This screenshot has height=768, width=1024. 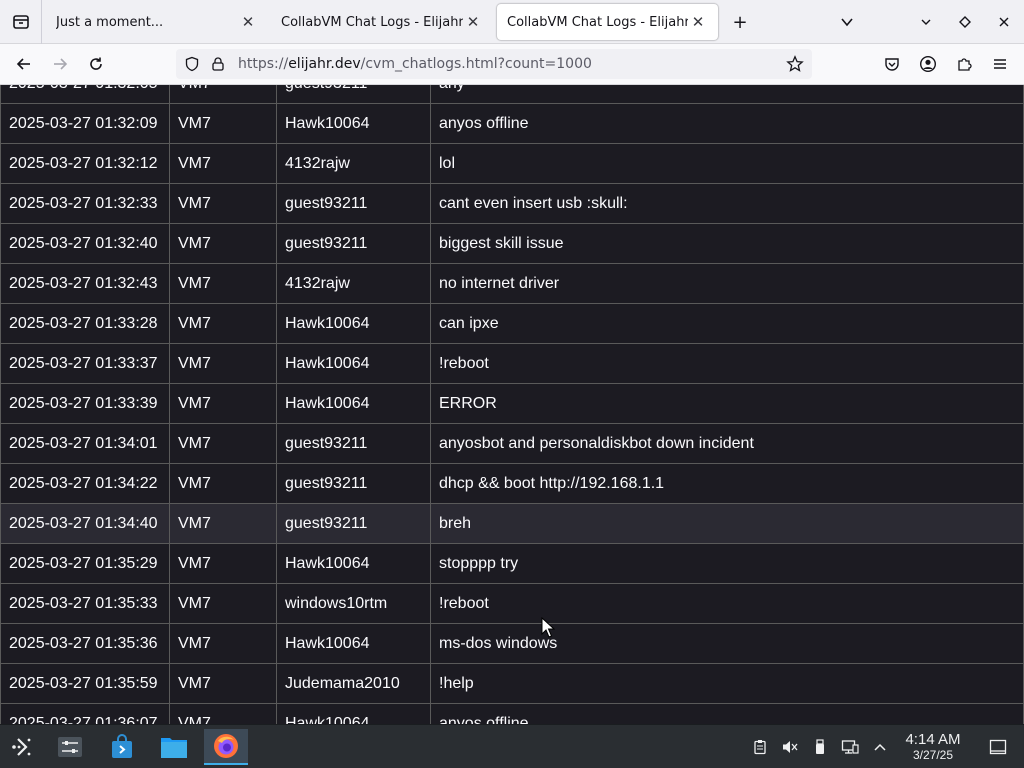 What do you see at coordinates (22, 747) in the screenshot?
I see `application-launcher` at bounding box center [22, 747].